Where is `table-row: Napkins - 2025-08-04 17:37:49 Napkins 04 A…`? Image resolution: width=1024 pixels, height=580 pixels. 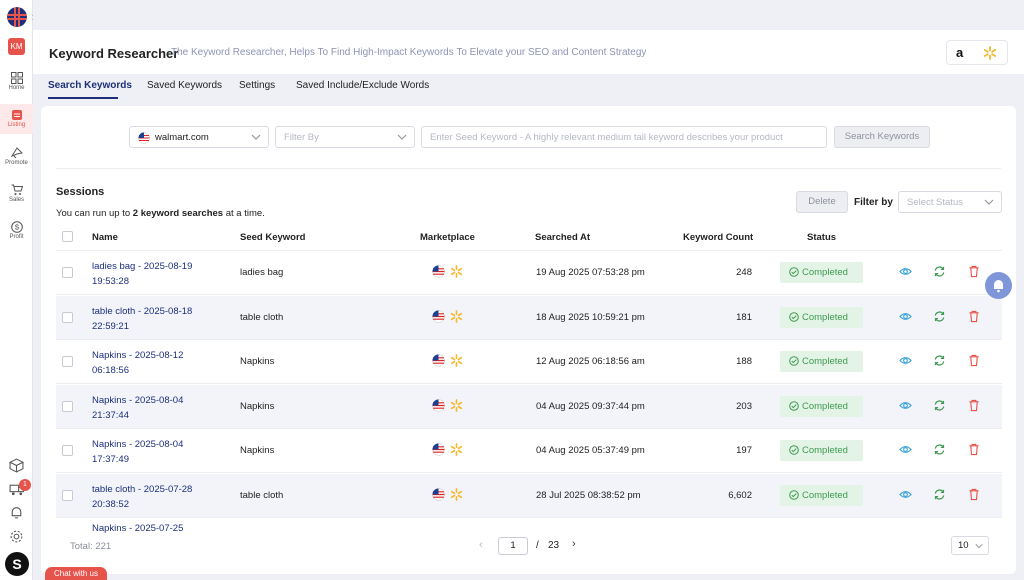 table-row: Napkins - 2025-08-04 17:37:49 Napkins 04 A… is located at coordinates (529, 451).